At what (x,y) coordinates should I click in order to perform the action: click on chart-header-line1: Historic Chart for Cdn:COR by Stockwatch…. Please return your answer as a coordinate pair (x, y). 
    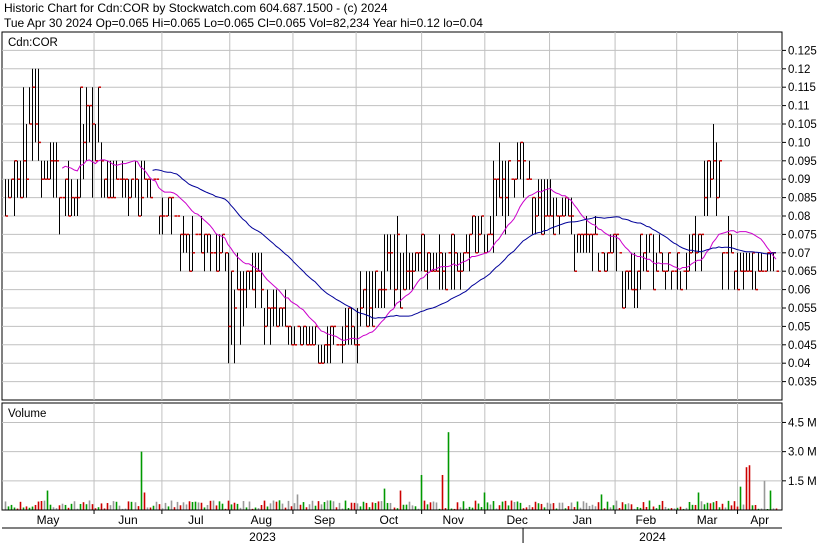
    Looking at the image, I should click on (196, 8).